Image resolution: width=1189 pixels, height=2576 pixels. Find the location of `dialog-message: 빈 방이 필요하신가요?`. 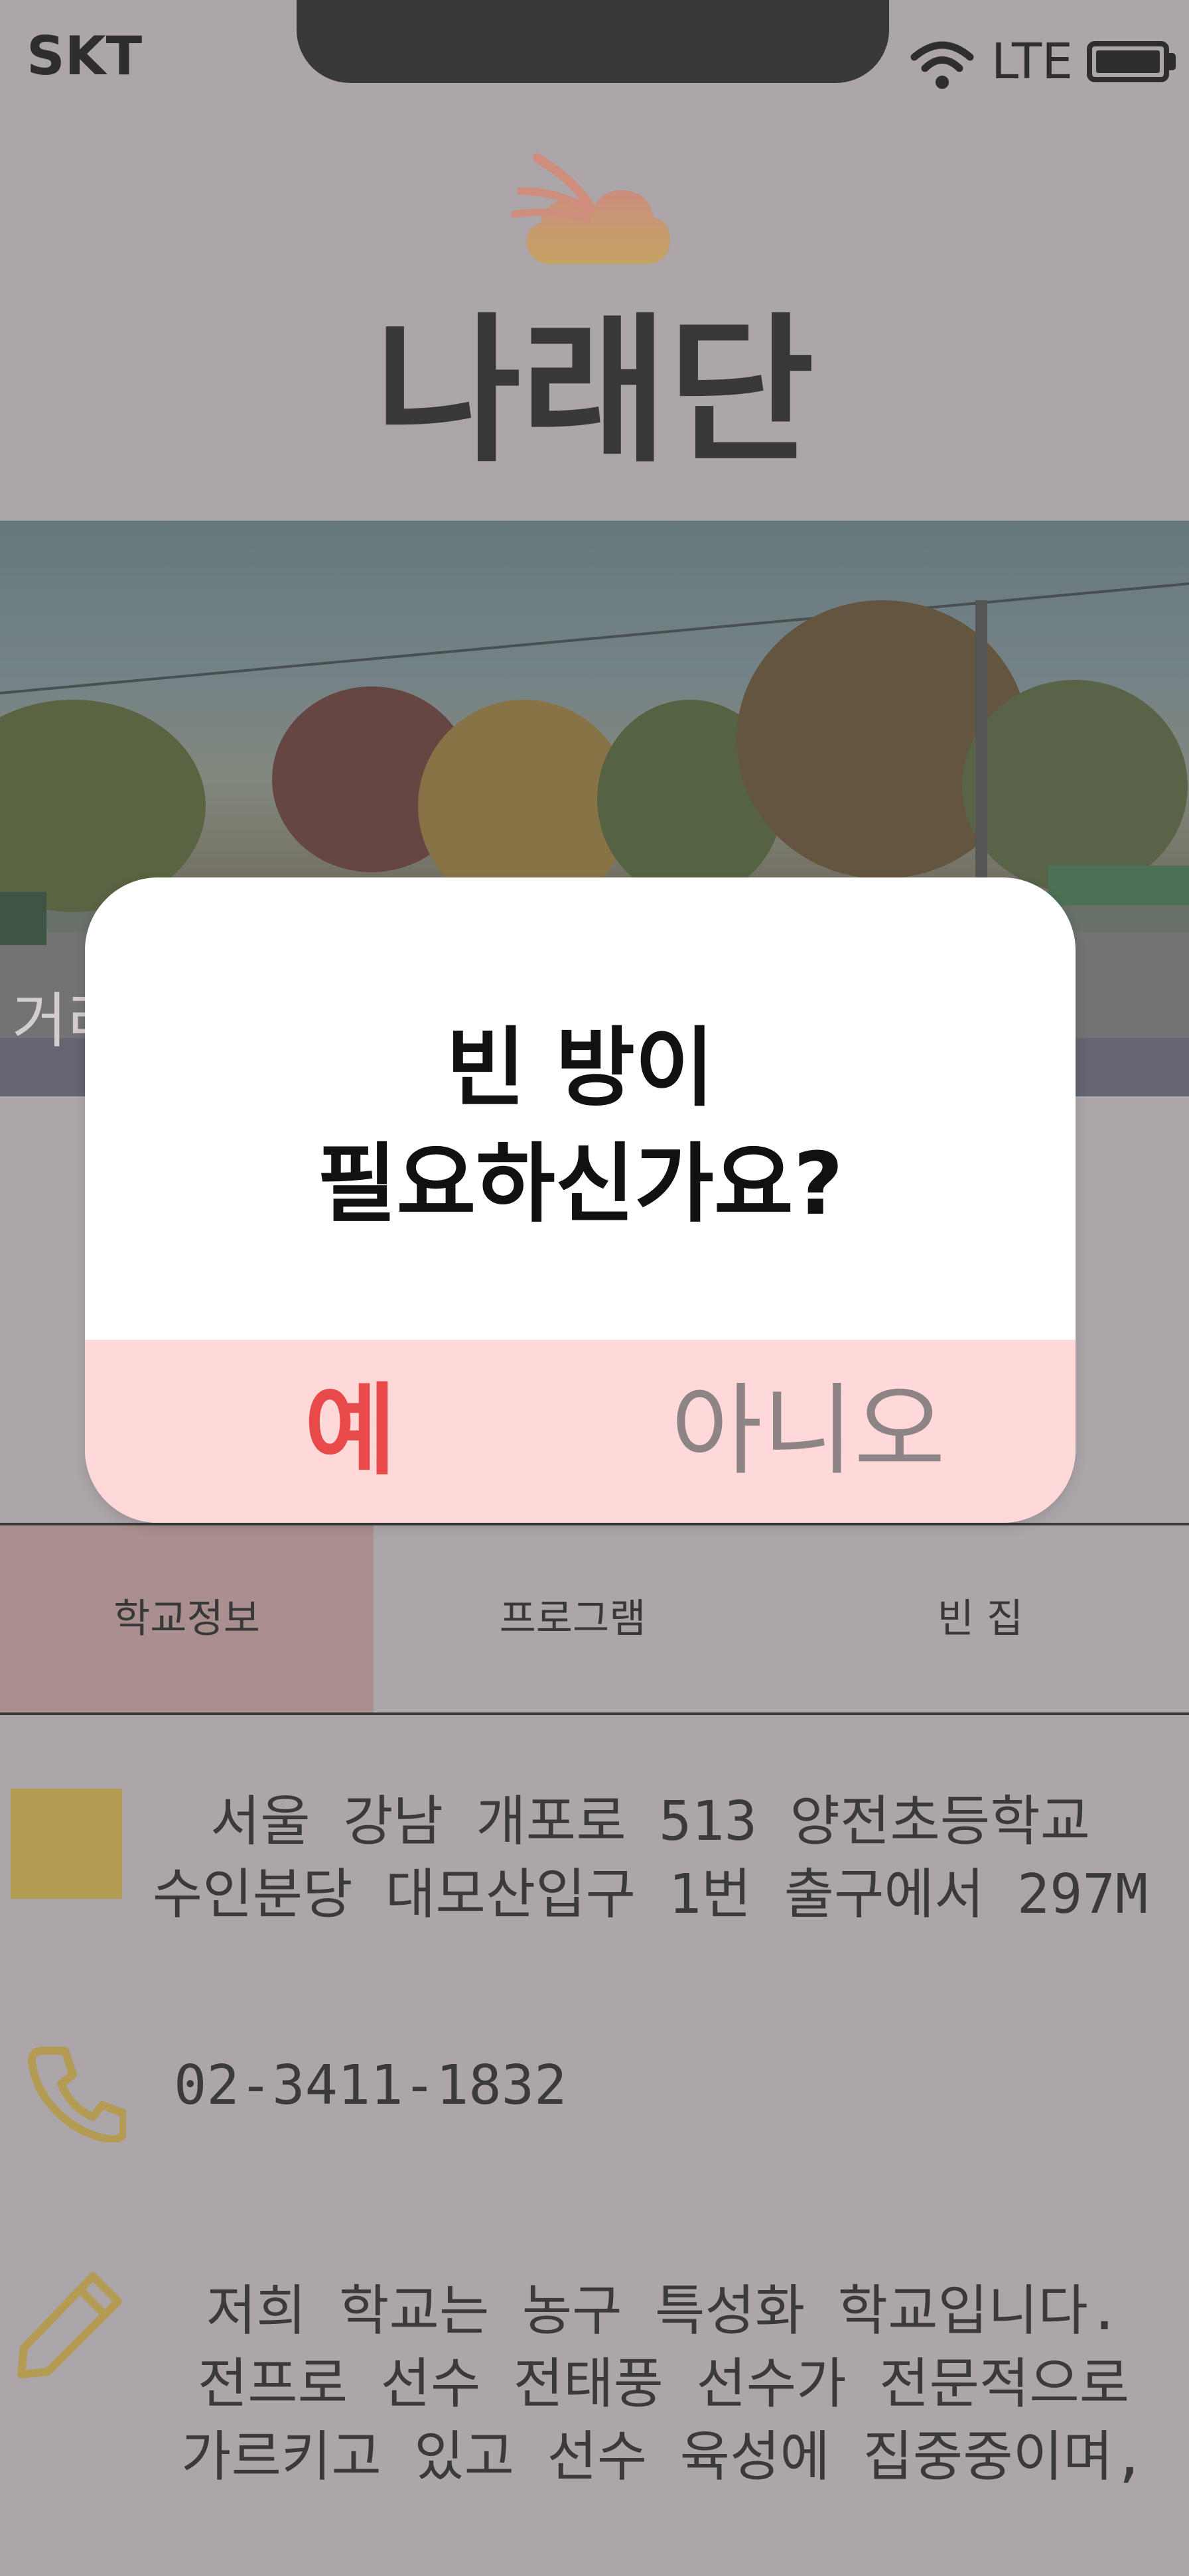

dialog-message: 빈 방이 필요하신가요? is located at coordinates (580, 1126).